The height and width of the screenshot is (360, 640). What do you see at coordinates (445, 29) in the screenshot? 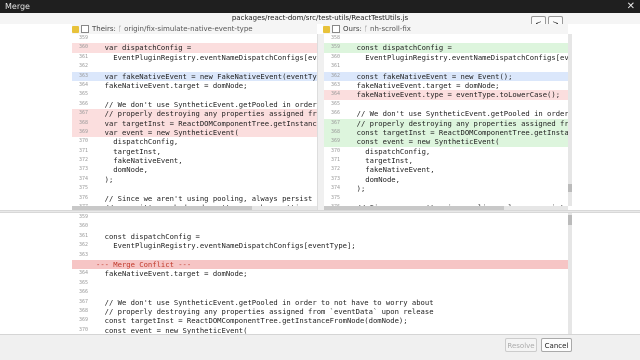
I see `ours-header: Ours: ᚴ nh-scroll-fix` at bounding box center [445, 29].